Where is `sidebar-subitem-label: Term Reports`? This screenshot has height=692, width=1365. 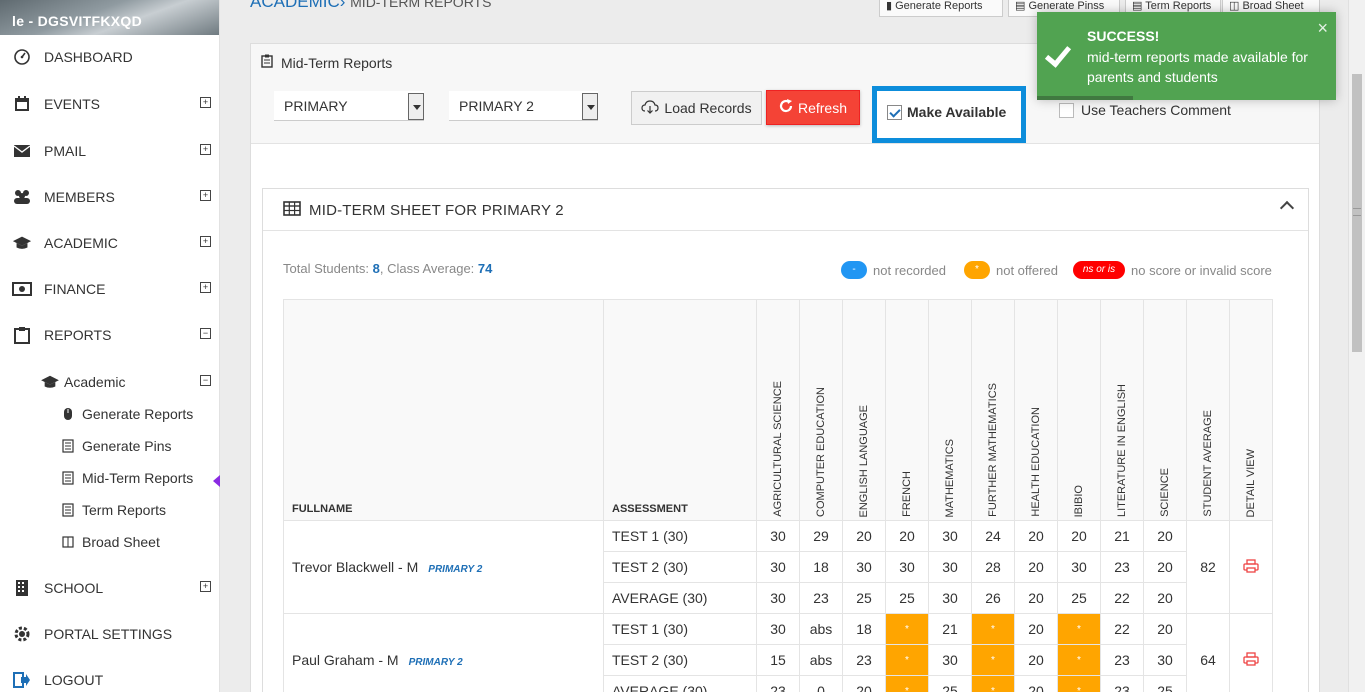
sidebar-subitem-label: Term Reports is located at coordinates (124, 510).